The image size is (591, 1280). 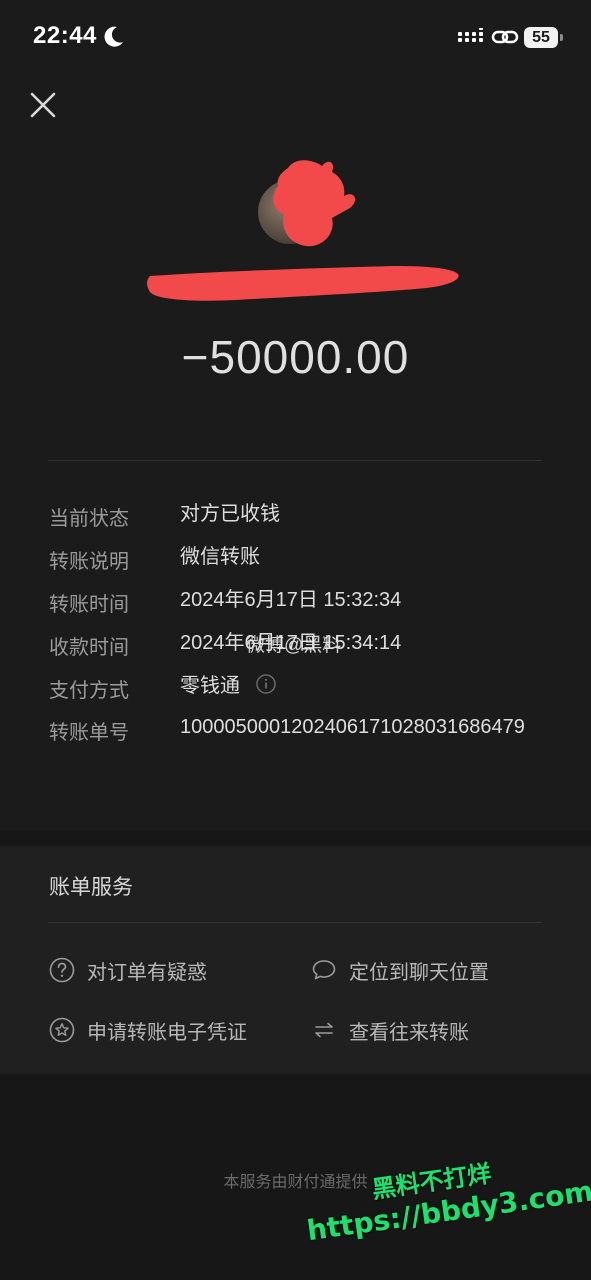 I want to click on chat-bubble-icon, so click(x=324, y=970).